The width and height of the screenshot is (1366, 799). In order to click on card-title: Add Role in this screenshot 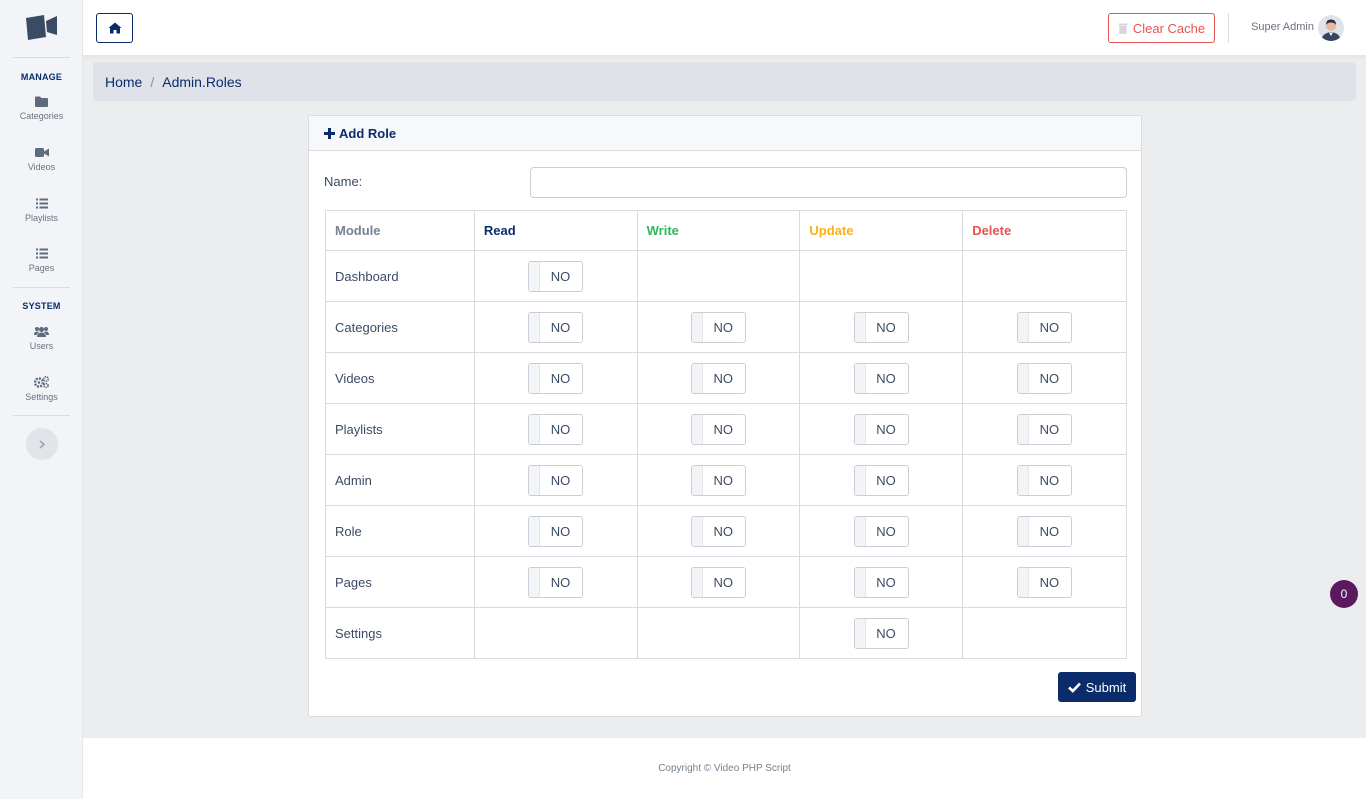, I will do `click(368, 133)`.